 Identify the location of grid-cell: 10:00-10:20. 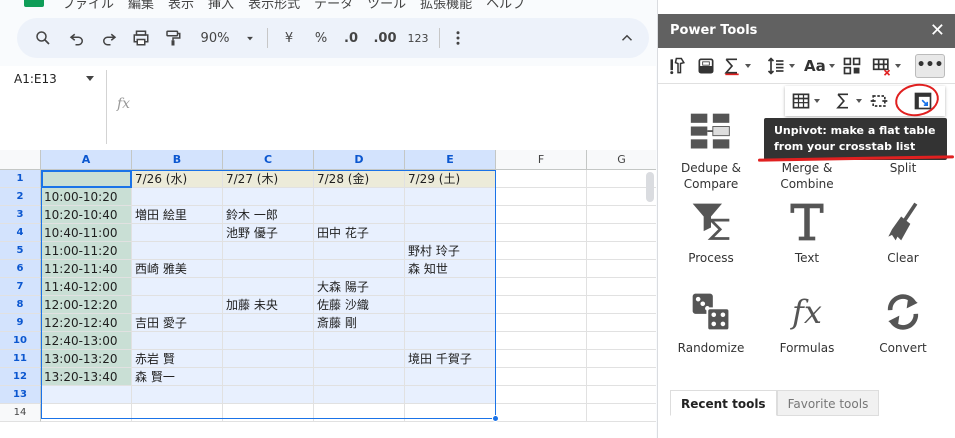
(86, 197).